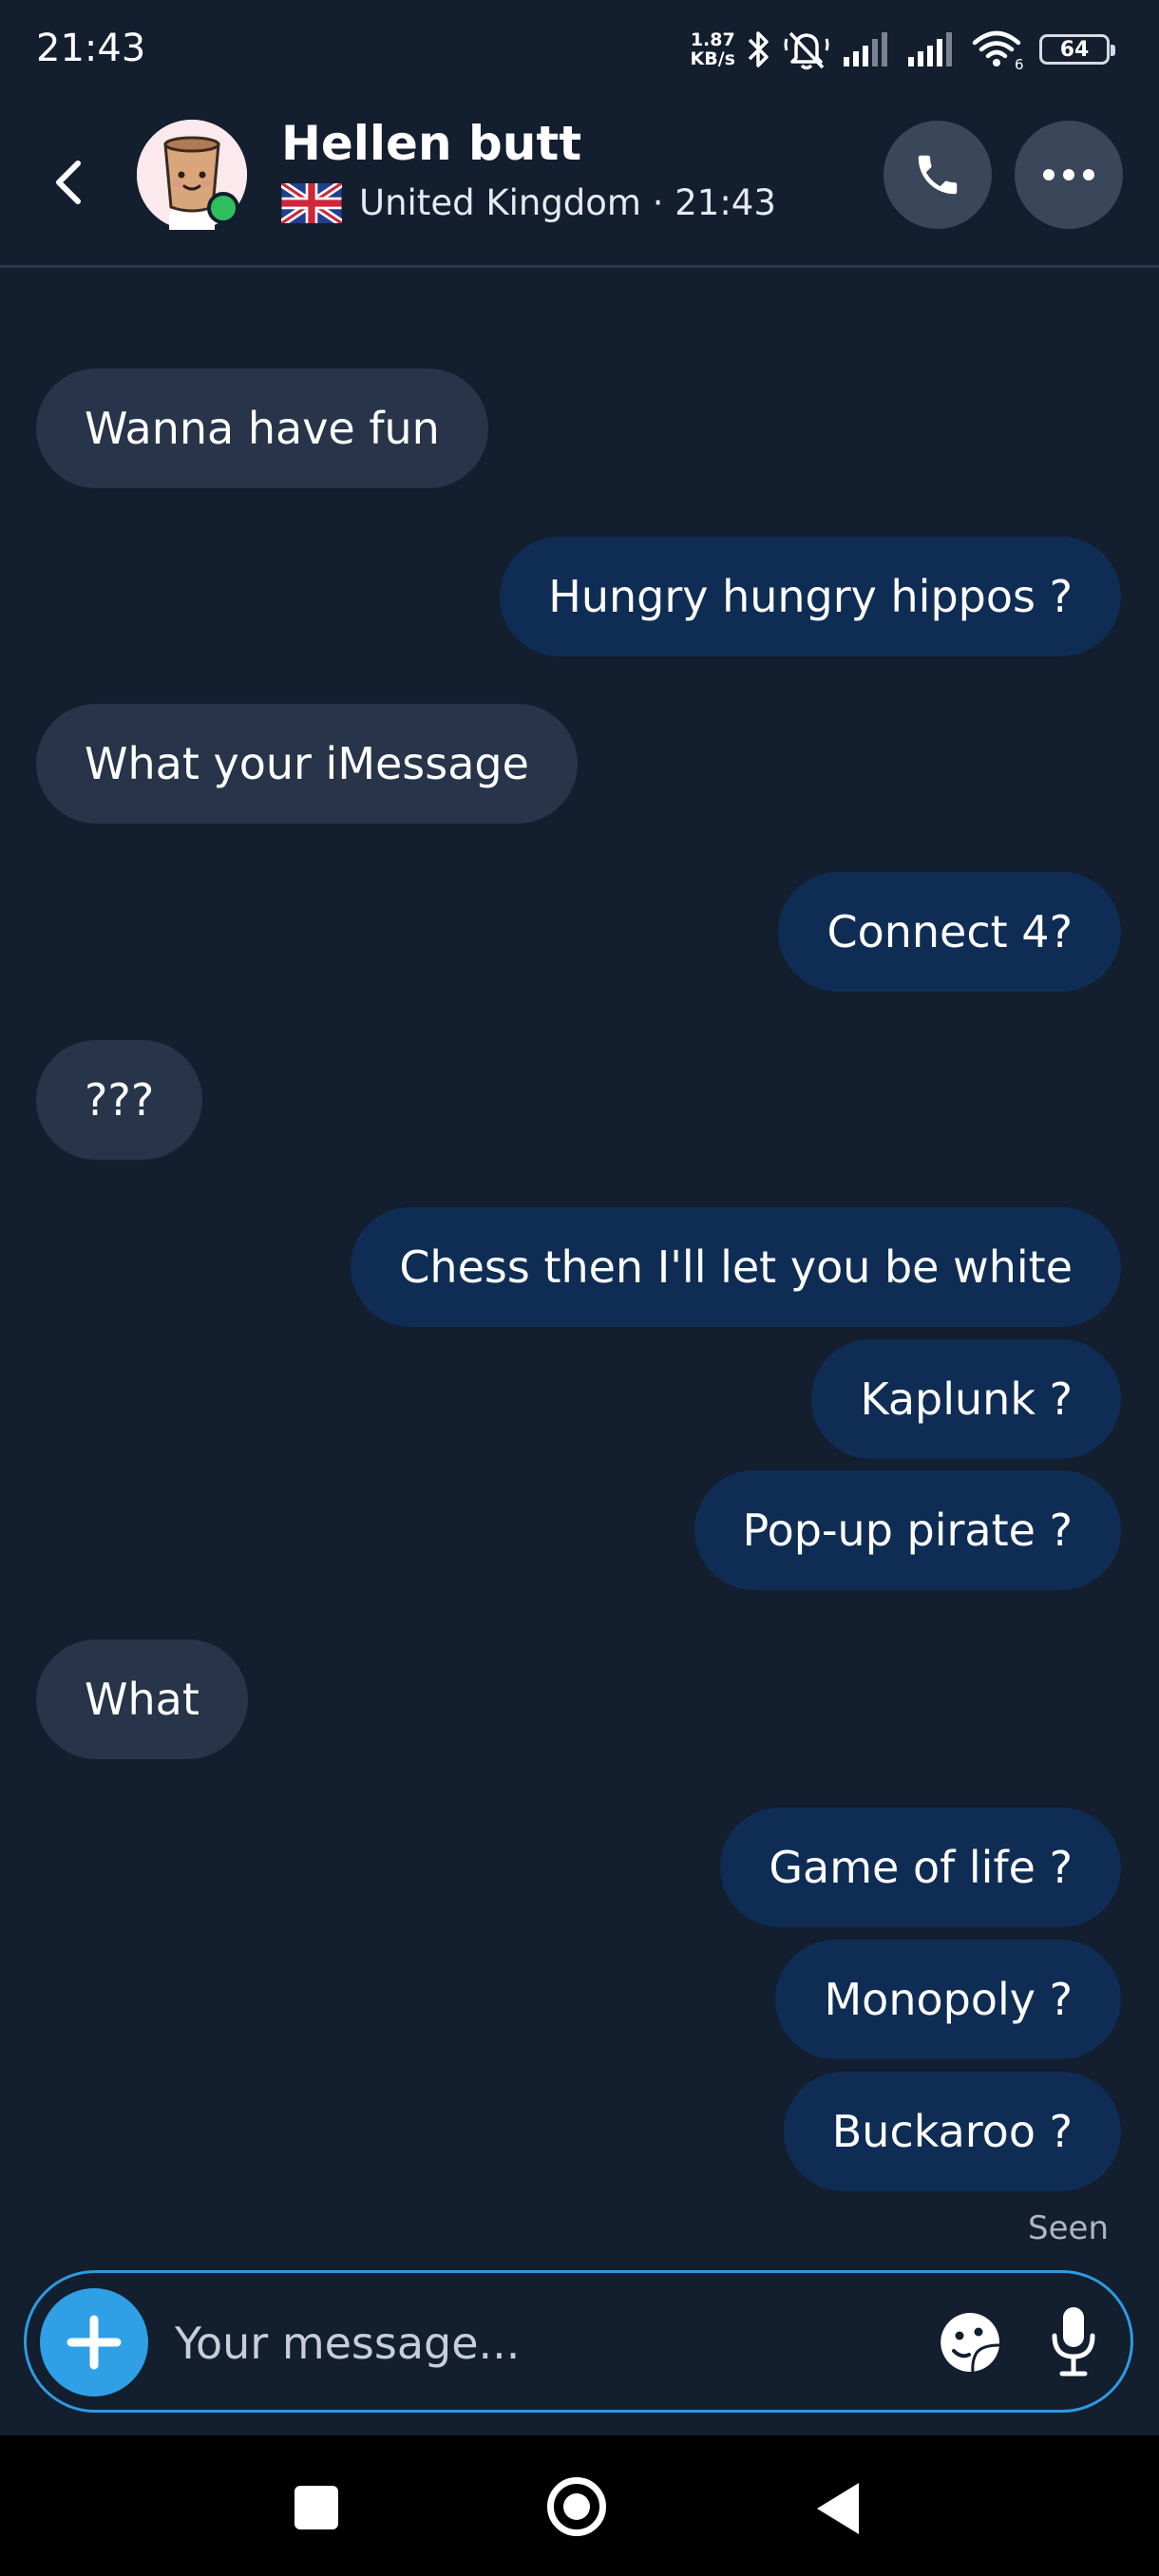 Image resolution: width=1159 pixels, height=2576 pixels. I want to click on chevron-left-icon, so click(68, 182).